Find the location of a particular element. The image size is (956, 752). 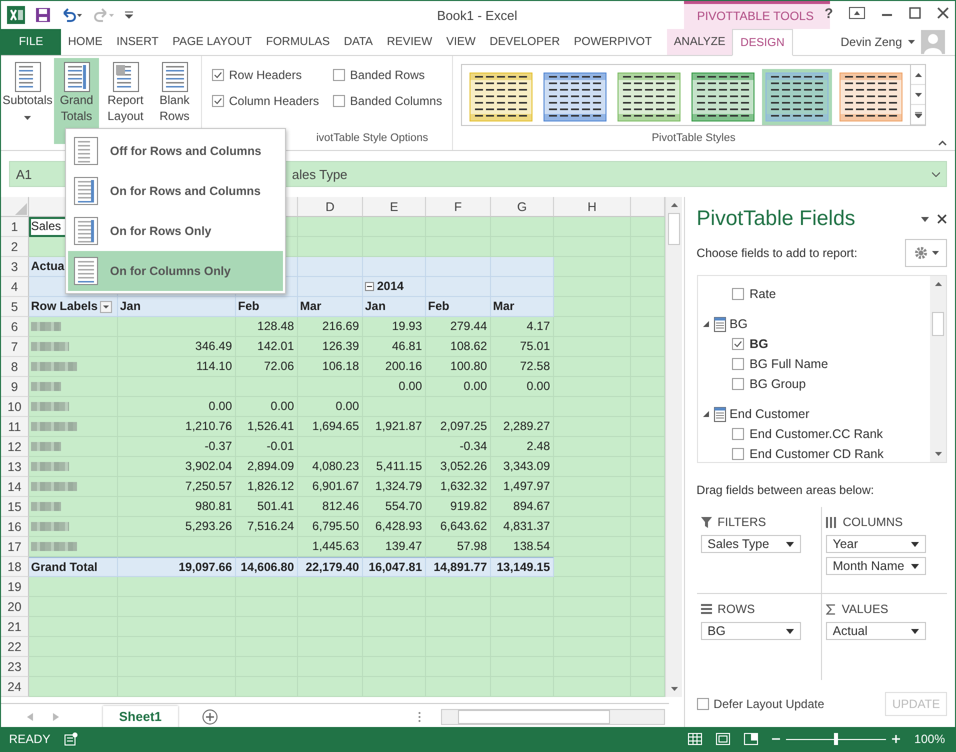

ribbon-tab: REVIEW is located at coordinates (410, 42).